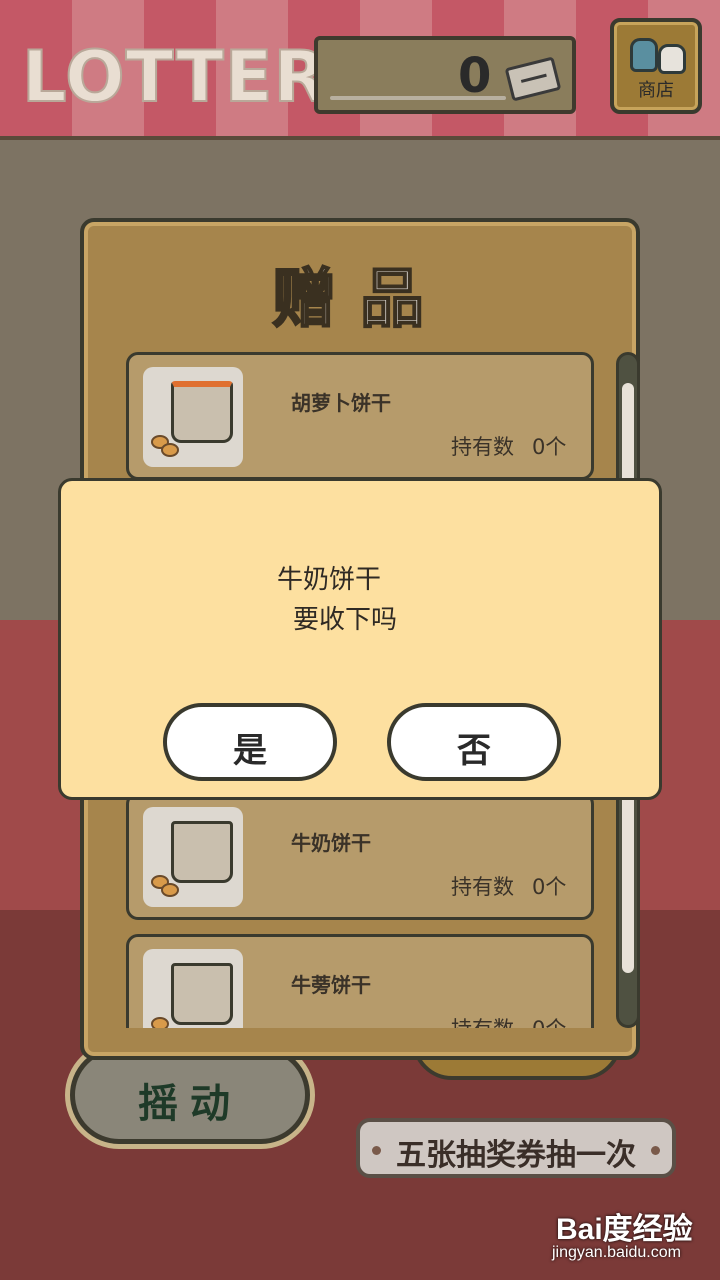 The width and height of the screenshot is (720, 1280). I want to click on counter-underline, so click(418, 98).